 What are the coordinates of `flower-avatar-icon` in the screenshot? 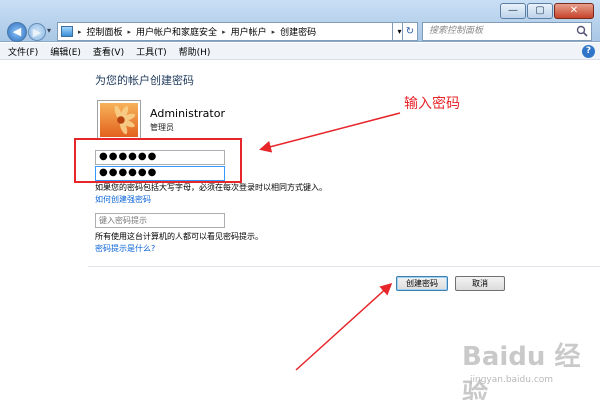 It's located at (119, 120).